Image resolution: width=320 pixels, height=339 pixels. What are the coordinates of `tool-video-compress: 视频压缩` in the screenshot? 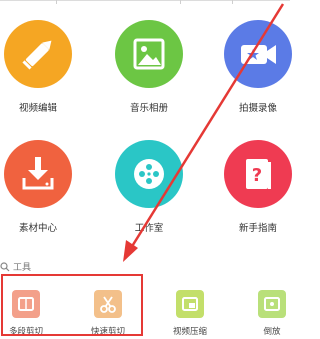 It's located at (190, 313).